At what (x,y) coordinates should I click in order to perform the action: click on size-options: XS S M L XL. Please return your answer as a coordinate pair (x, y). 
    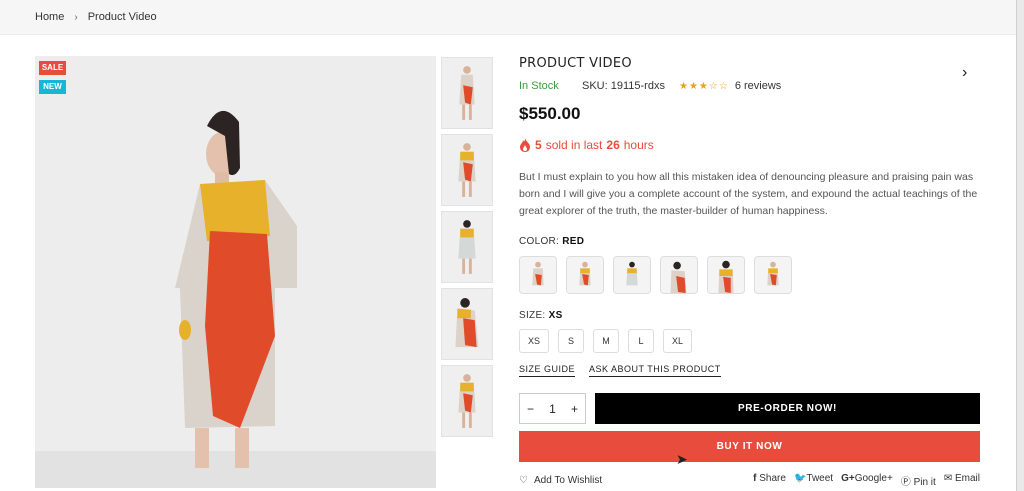
    Looking at the image, I should click on (749, 341).